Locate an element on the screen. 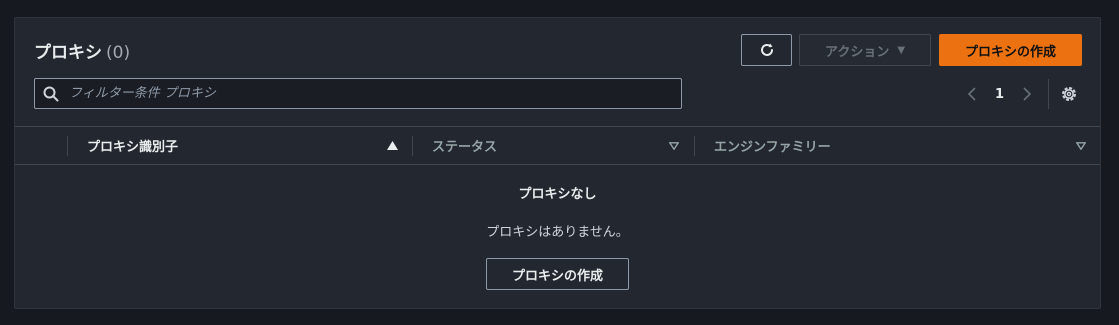 The width and height of the screenshot is (1119, 325). current-page: 1 is located at coordinates (999, 94).